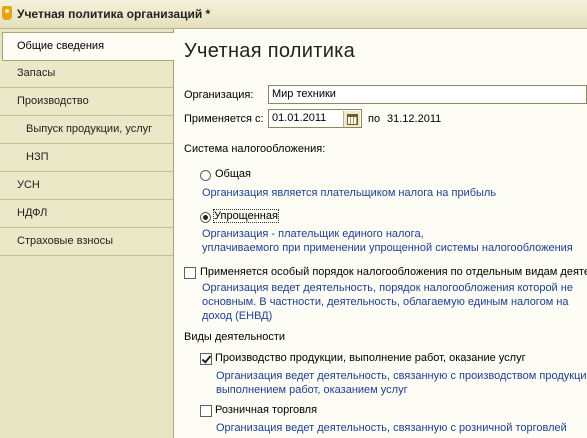 Image resolution: width=587 pixels, height=438 pixels. Describe the element at coordinates (255, 149) in the screenshot. I see `tax-system-label: Система налогообложения:` at that location.